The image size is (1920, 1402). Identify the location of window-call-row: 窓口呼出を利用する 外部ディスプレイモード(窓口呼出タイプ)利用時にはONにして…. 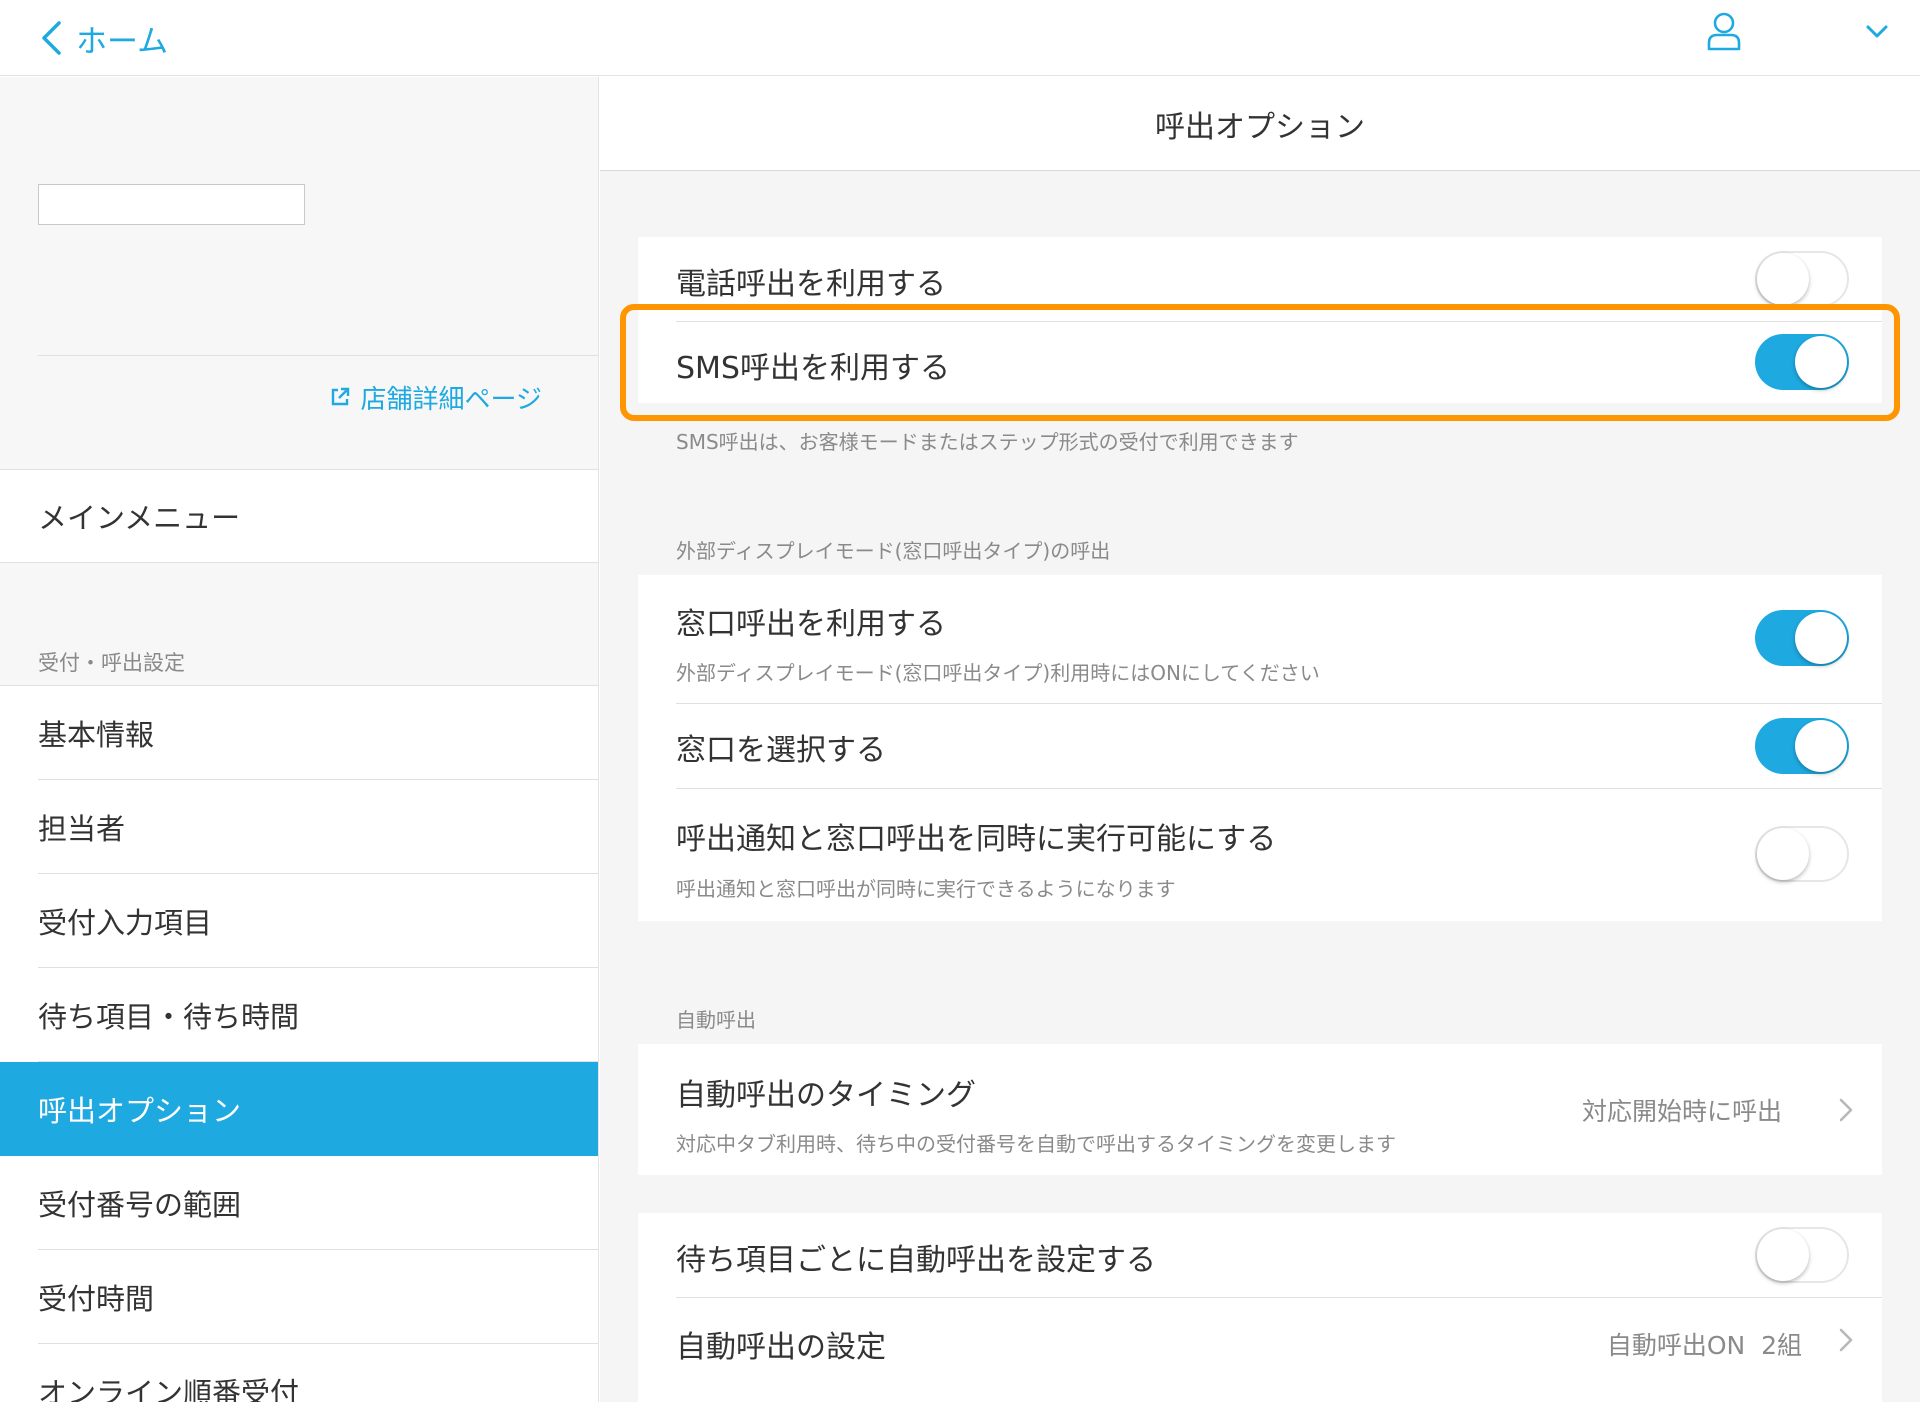
(1260, 639).